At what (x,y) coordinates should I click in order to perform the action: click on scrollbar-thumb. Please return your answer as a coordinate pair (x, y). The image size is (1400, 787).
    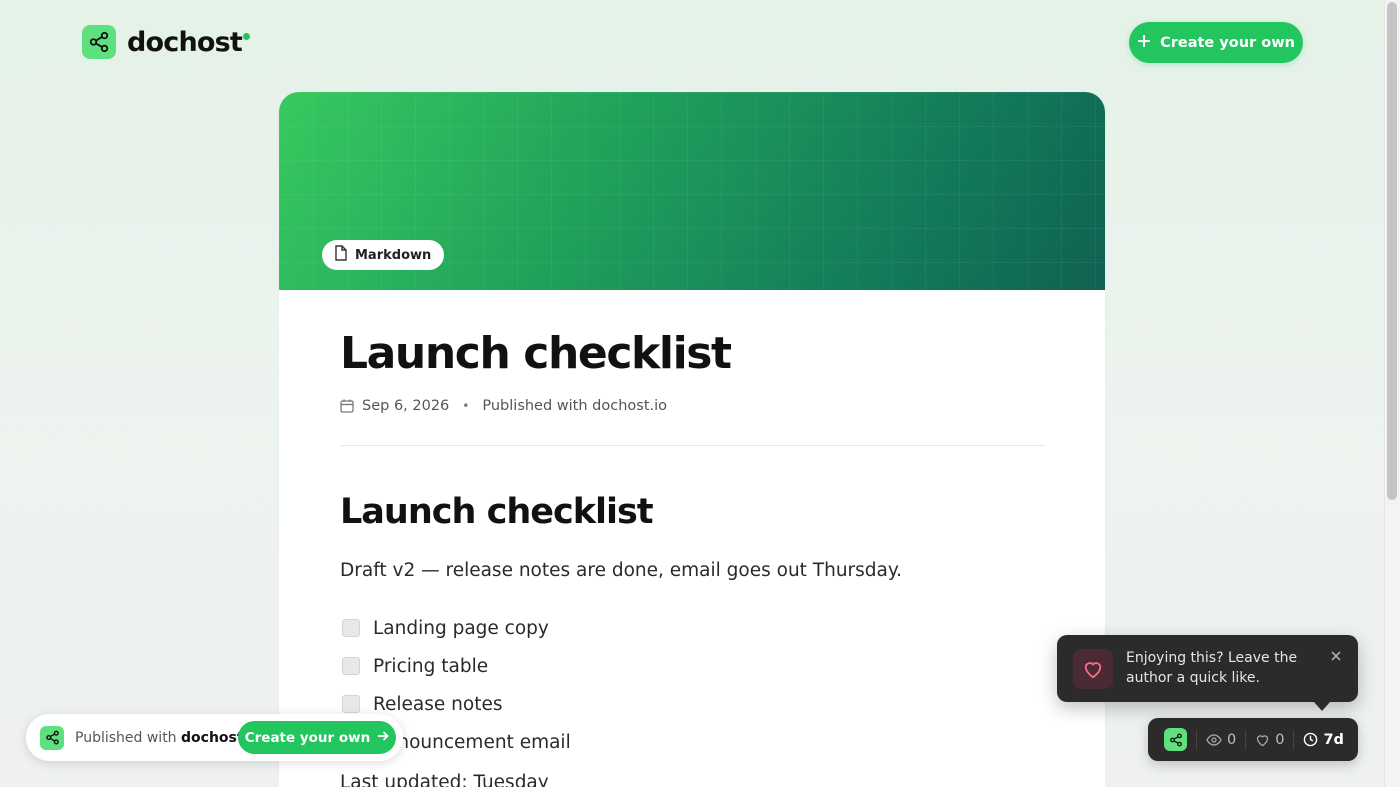
    Looking at the image, I should click on (1392, 251).